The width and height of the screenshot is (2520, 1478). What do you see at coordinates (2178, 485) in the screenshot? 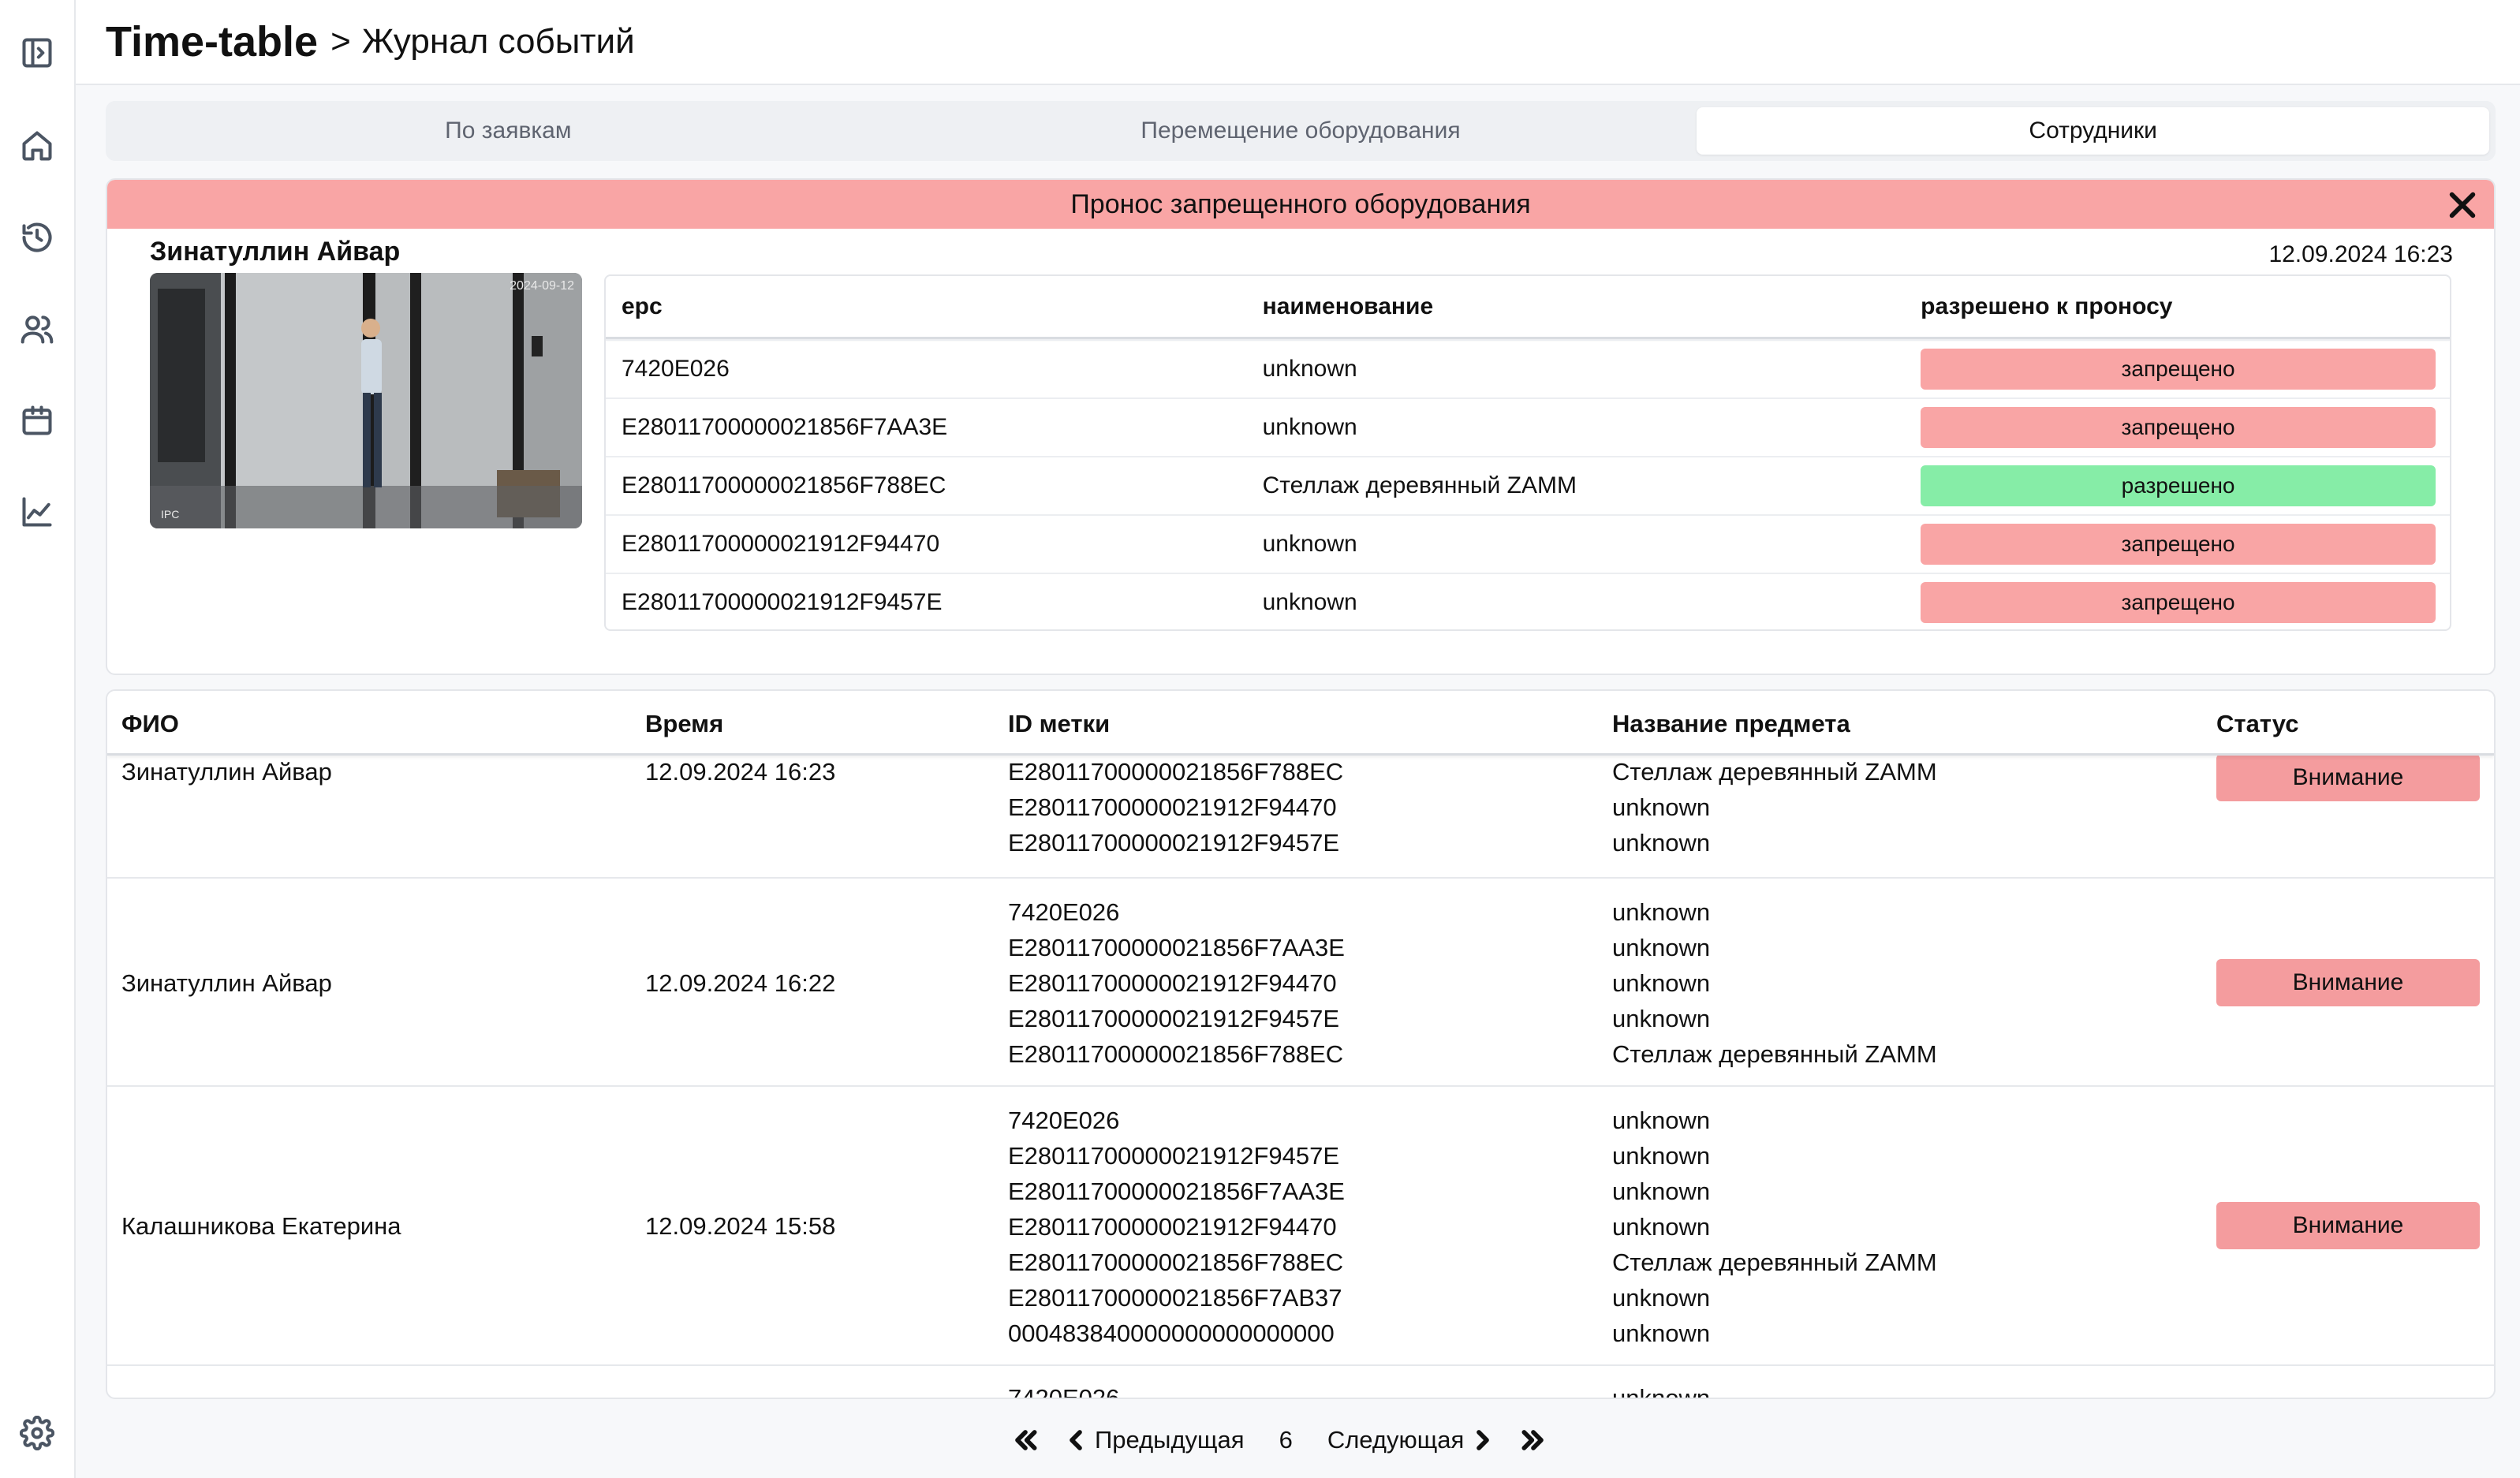
I see `permission-badge: разрешено` at bounding box center [2178, 485].